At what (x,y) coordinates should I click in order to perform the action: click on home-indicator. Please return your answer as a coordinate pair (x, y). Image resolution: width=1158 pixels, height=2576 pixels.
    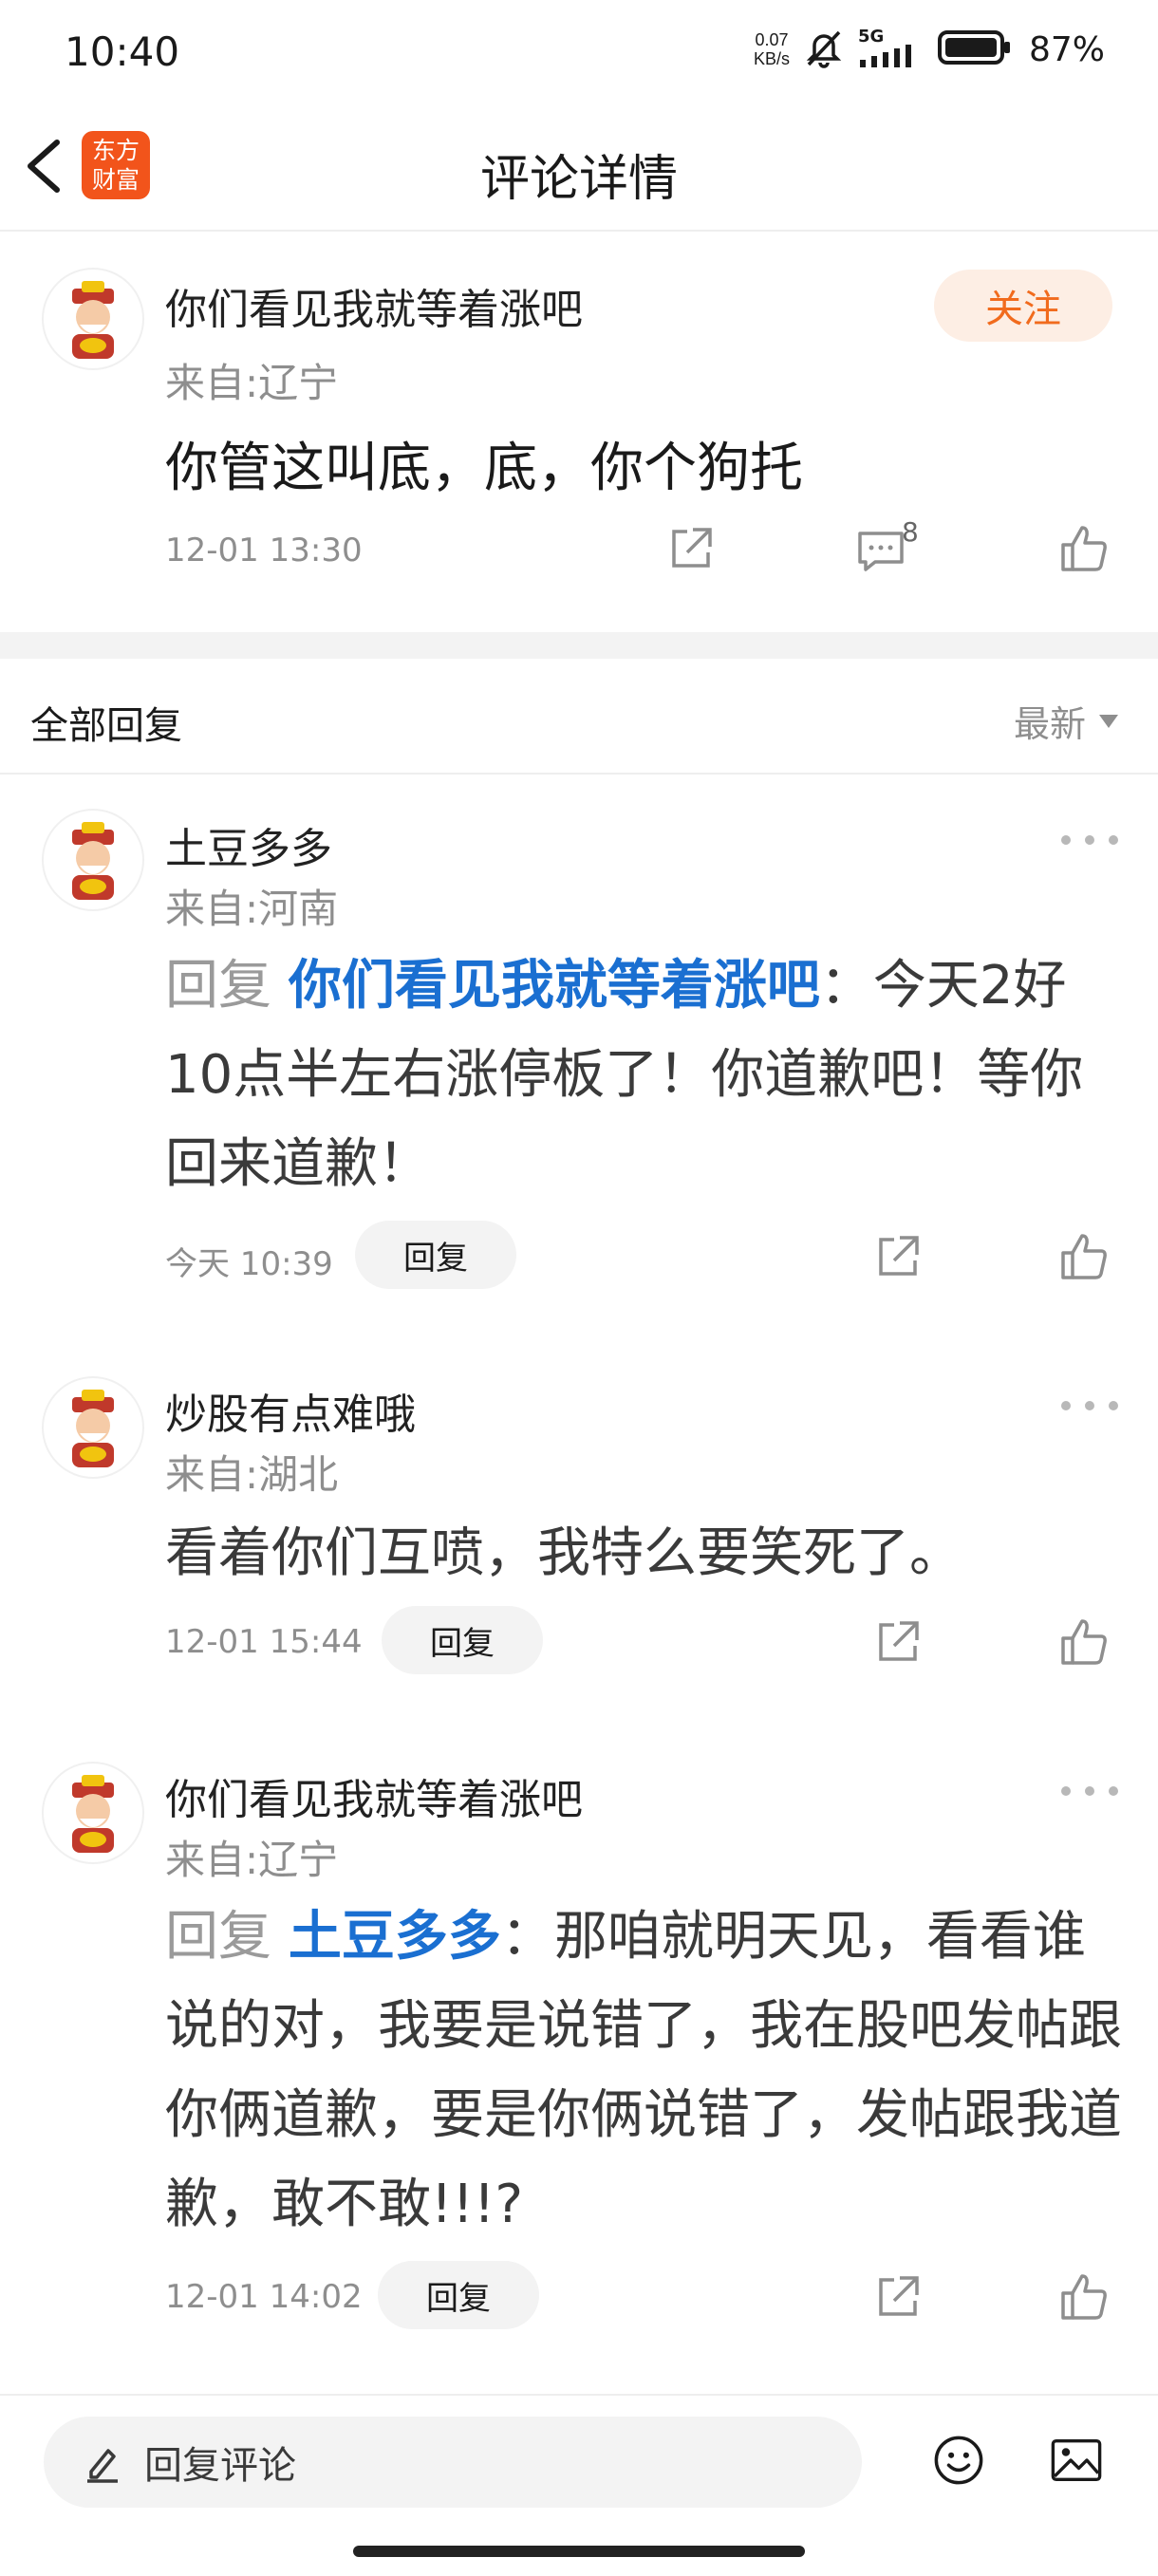
    Looking at the image, I should click on (579, 2551).